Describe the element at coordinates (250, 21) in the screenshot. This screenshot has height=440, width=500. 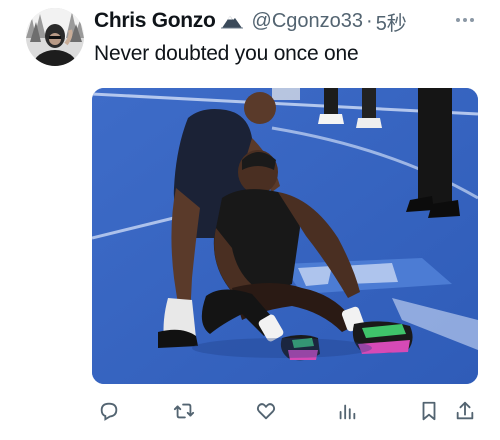
I see `tweet-header: Chris Gonzo @Cgonzo33 · 5秒` at that location.